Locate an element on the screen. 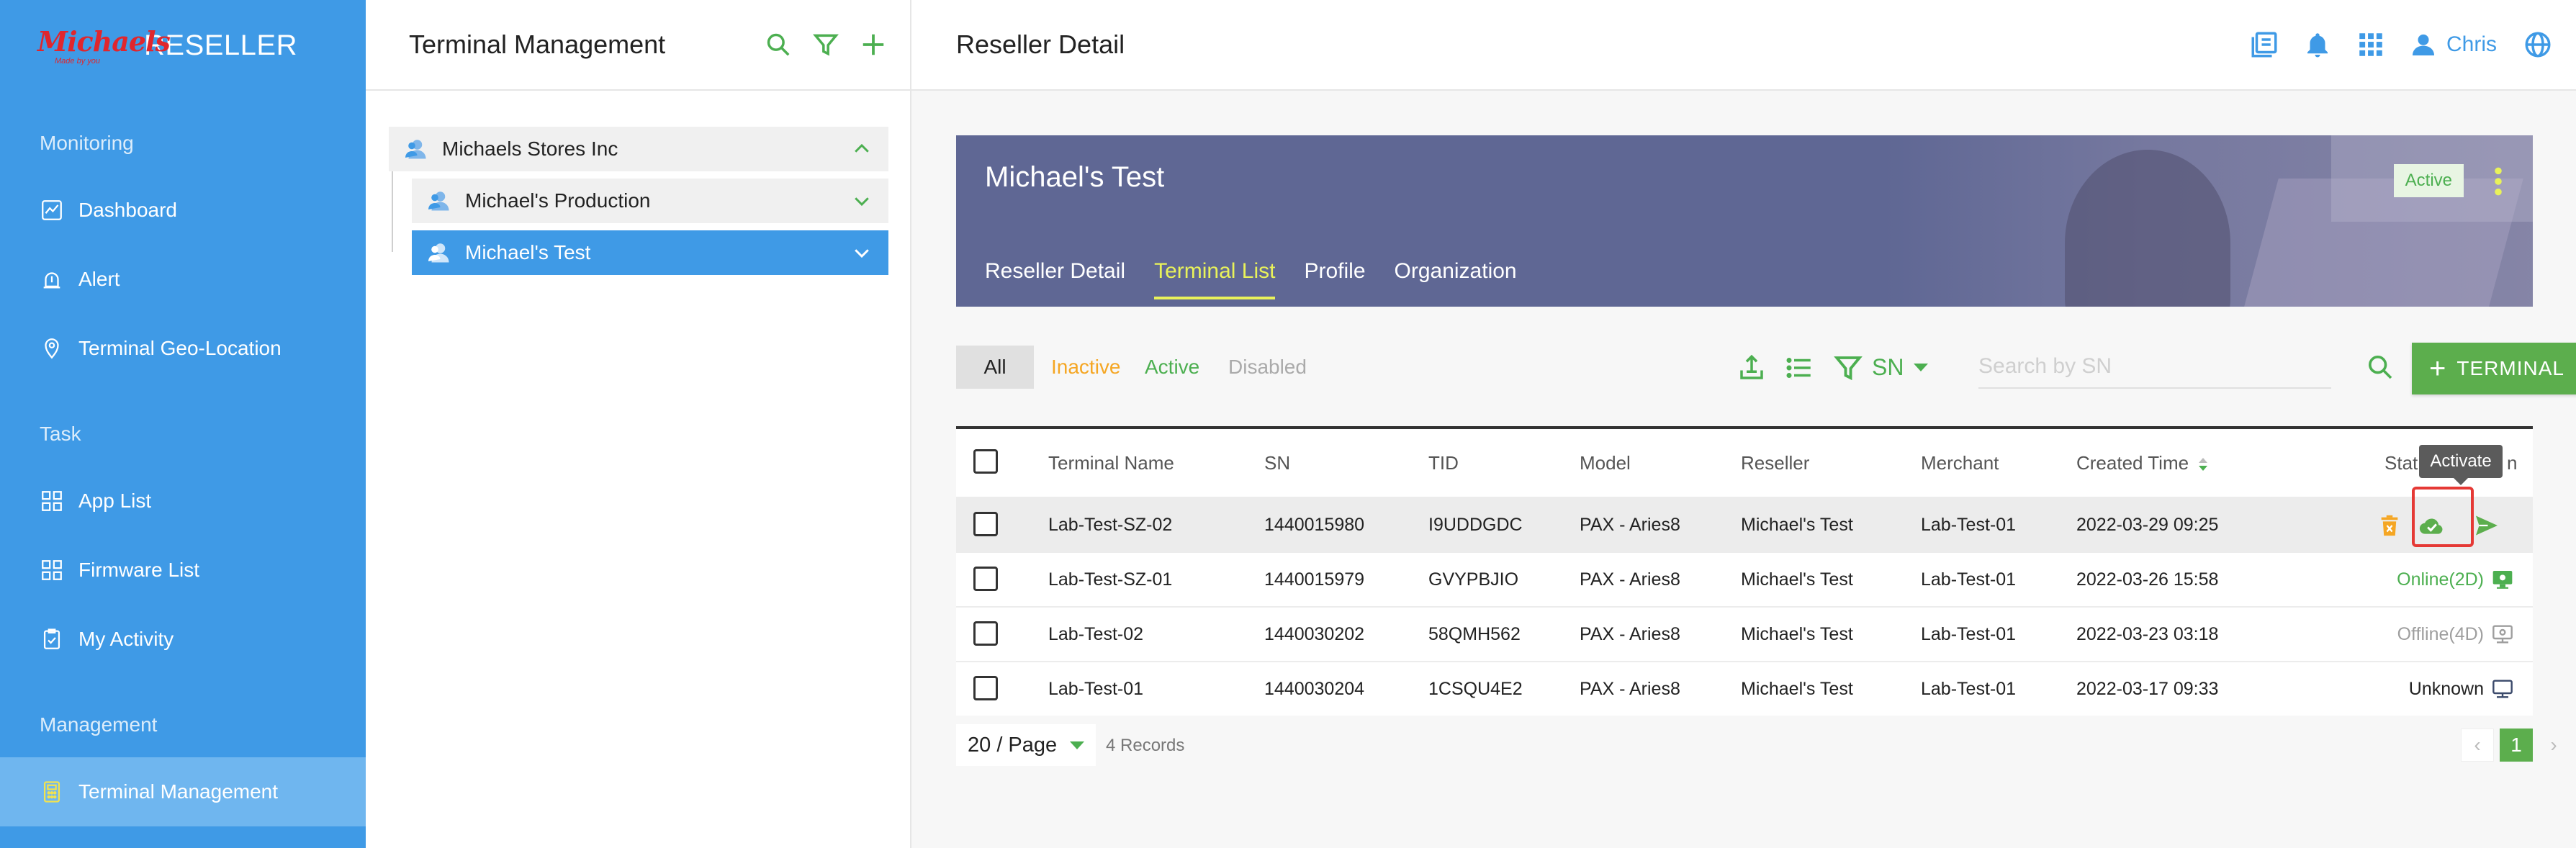 This screenshot has width=2576, height=848. bell-icon is located at coordinates (2317, 45).